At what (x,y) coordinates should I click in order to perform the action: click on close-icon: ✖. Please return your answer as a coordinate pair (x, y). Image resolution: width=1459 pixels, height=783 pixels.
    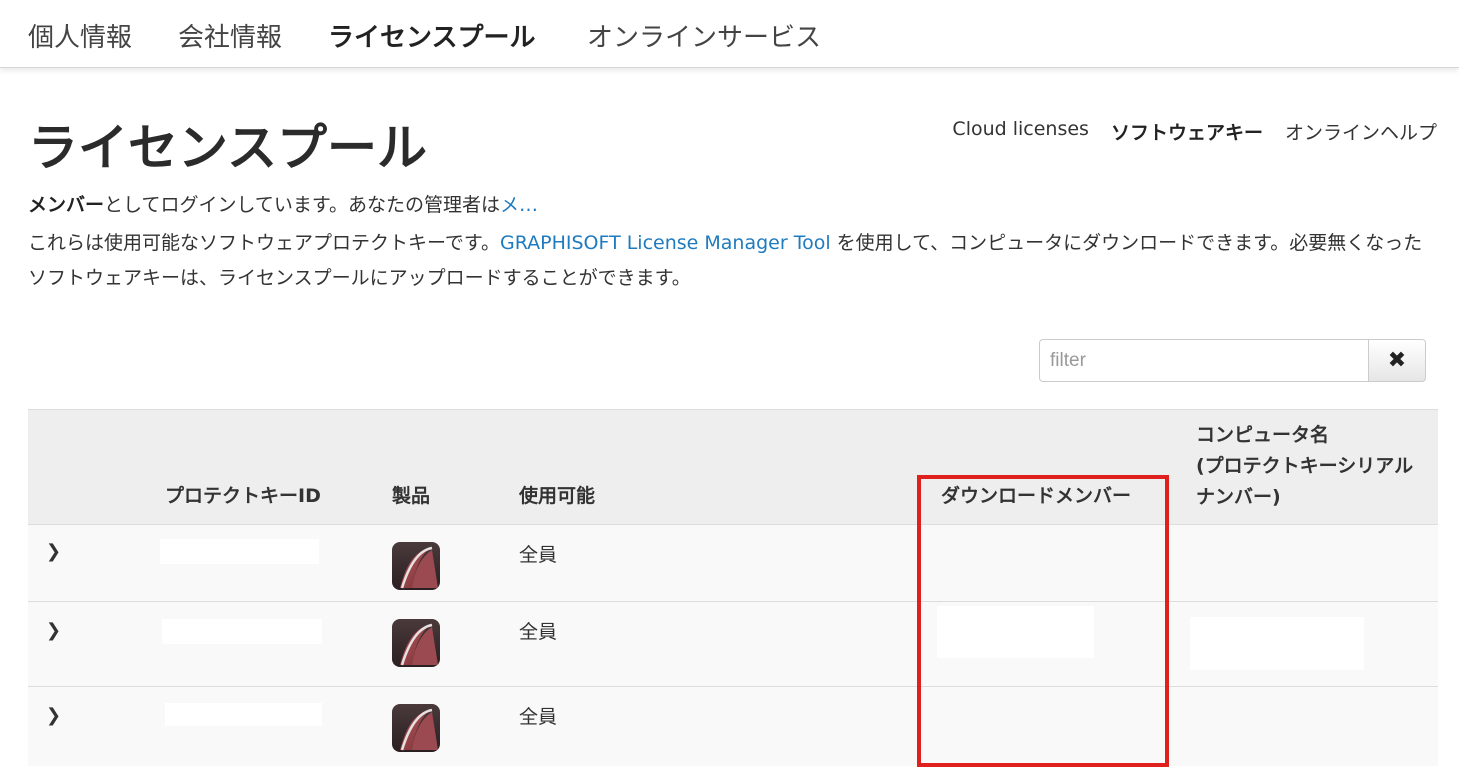
    Looking at the image, I should click on (1397, 360).